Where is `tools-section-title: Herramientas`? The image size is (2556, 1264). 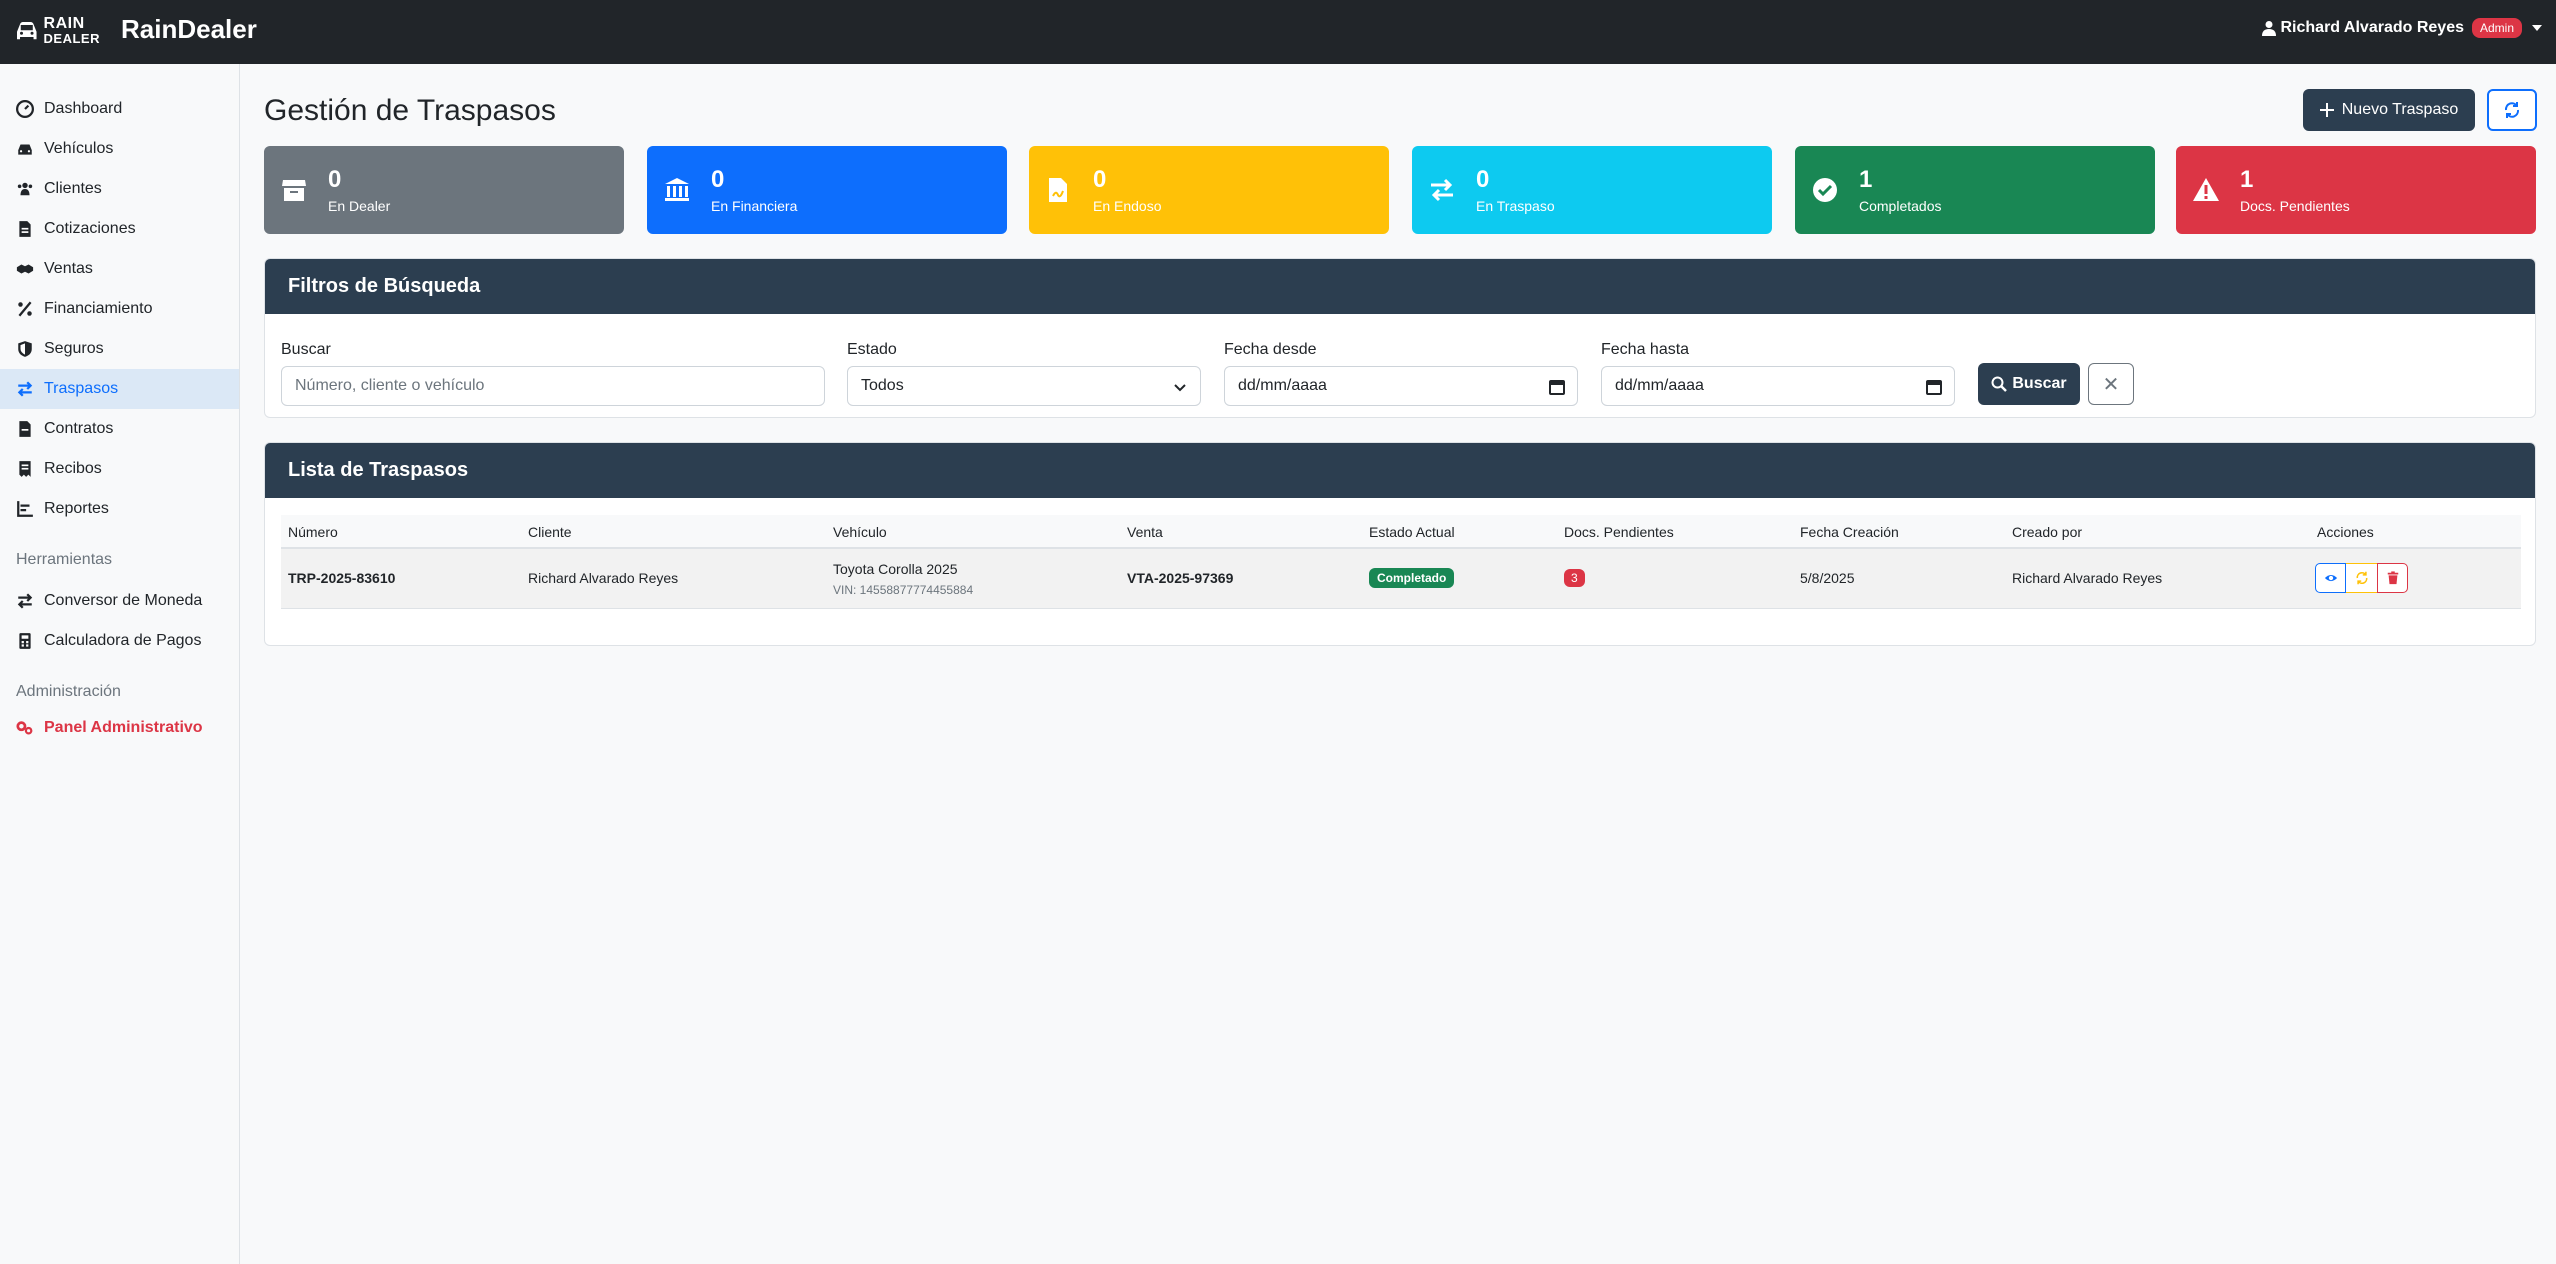
tools-section-title: Herramientas is located at coordinates (64, 559).